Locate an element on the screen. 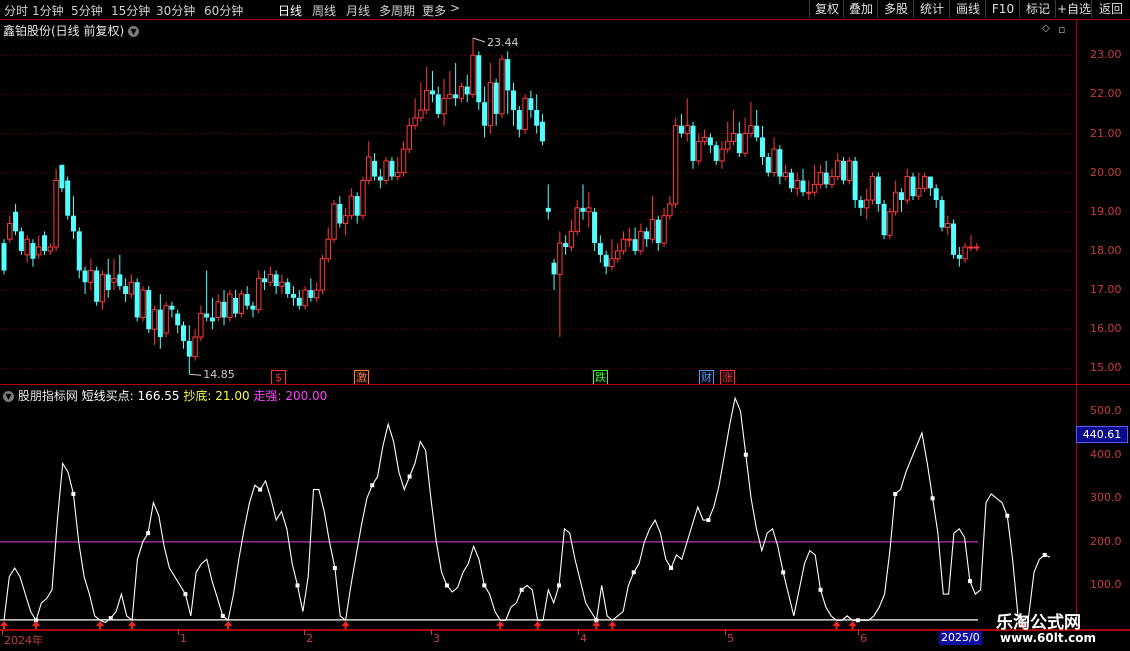 Image resolution: width=1130 pixels, height=651 pixels. event-marker: 财 is located at coordinates (706, 377).